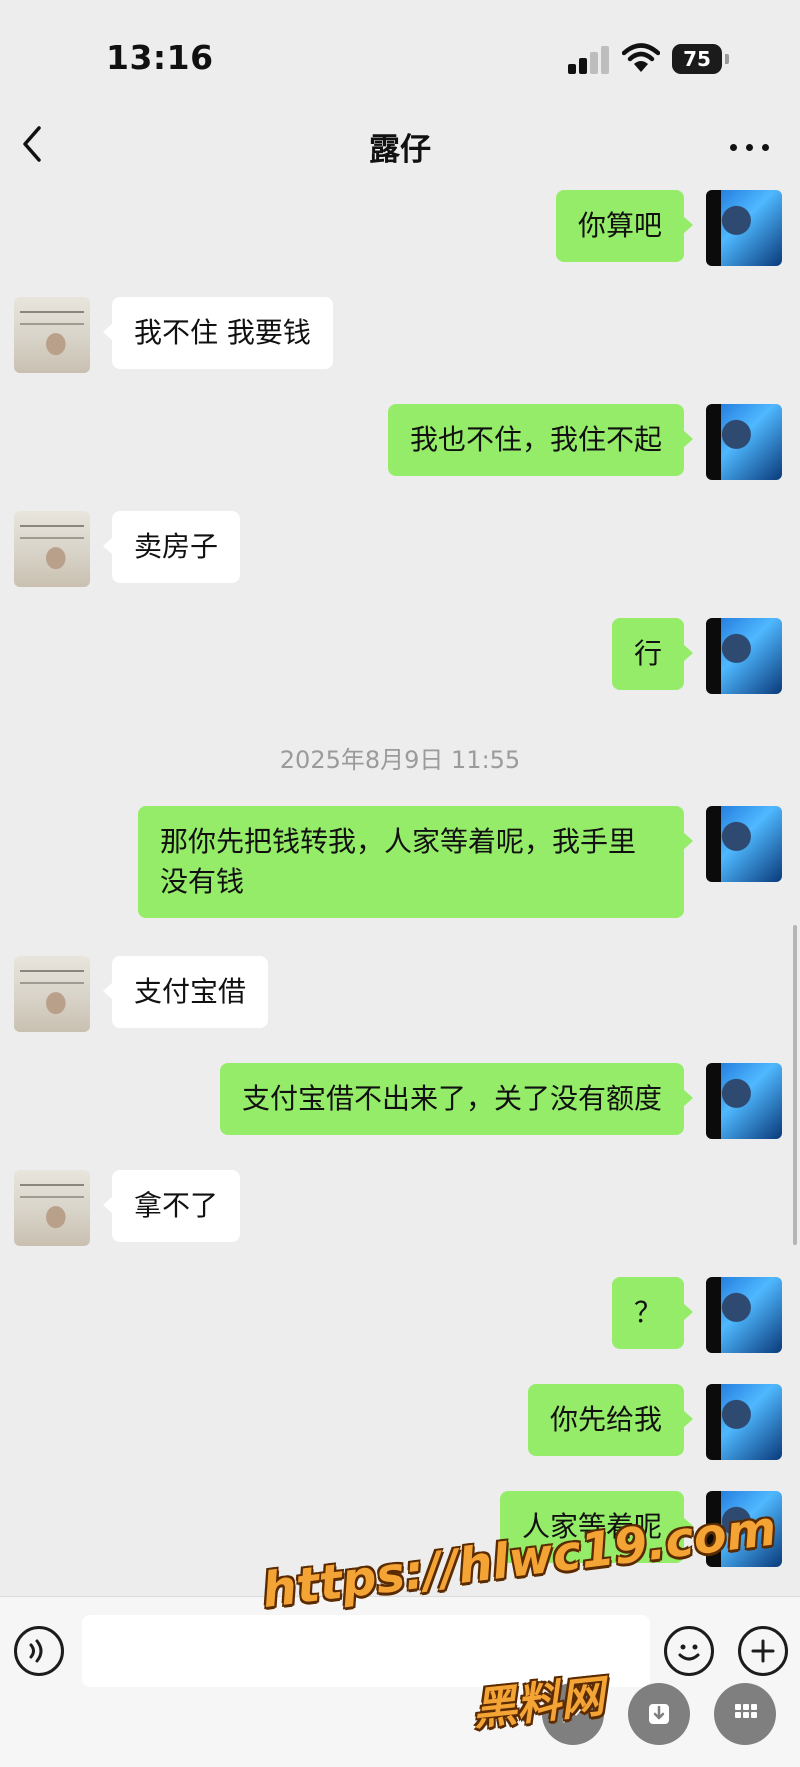  I want to click on message-timestamp: 2025年8月9日 11:55, so click(400, 760).